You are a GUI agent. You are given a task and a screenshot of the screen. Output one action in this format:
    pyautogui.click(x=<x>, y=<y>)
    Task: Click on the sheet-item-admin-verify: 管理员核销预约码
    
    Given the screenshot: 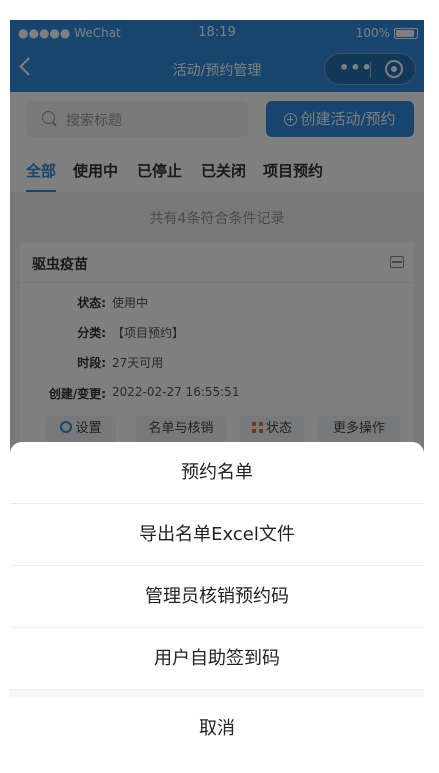 What is the action you would take?
    pyautogui.click(x=217, y=597)
    